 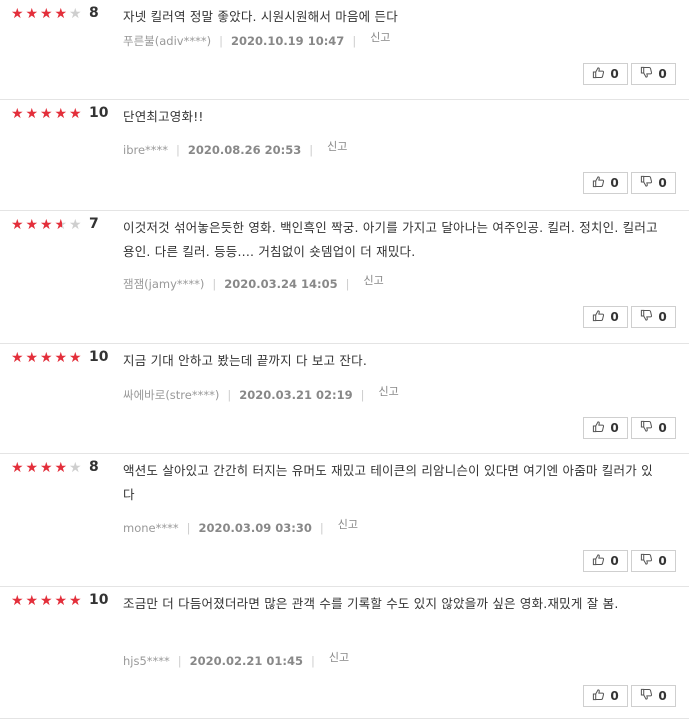 I want to click on review-author: hjs5****, so click(x=146, y=661).